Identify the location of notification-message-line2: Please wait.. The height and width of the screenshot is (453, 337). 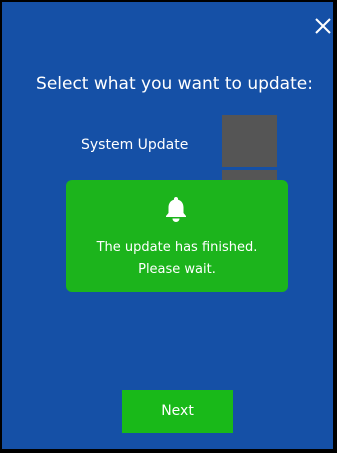
(177, 269).